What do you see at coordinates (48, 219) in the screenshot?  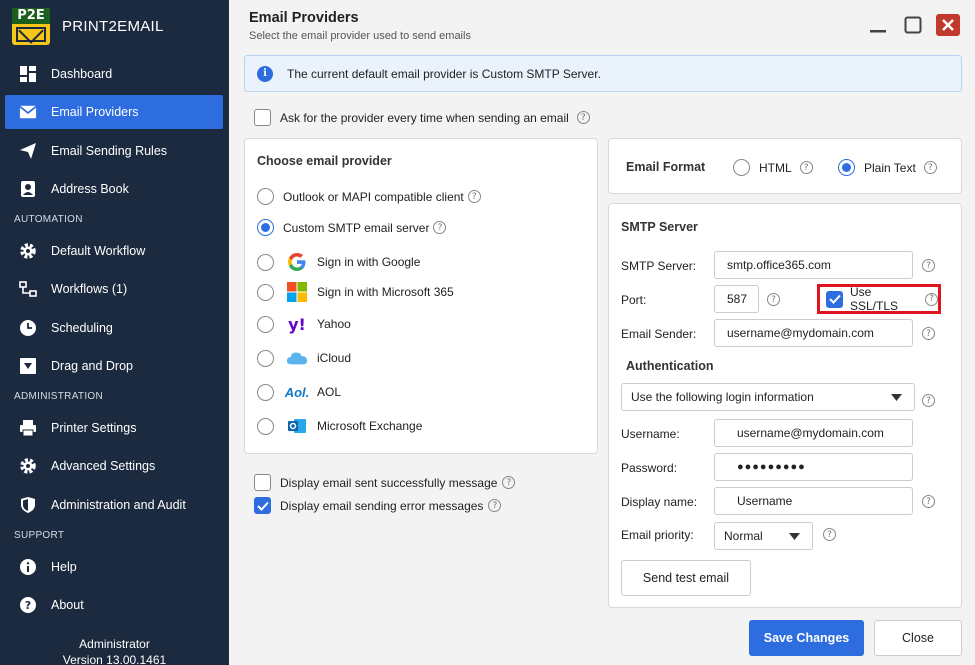 I see `section-label-automation: AUTOMATION` at bounding box center [48, 219].